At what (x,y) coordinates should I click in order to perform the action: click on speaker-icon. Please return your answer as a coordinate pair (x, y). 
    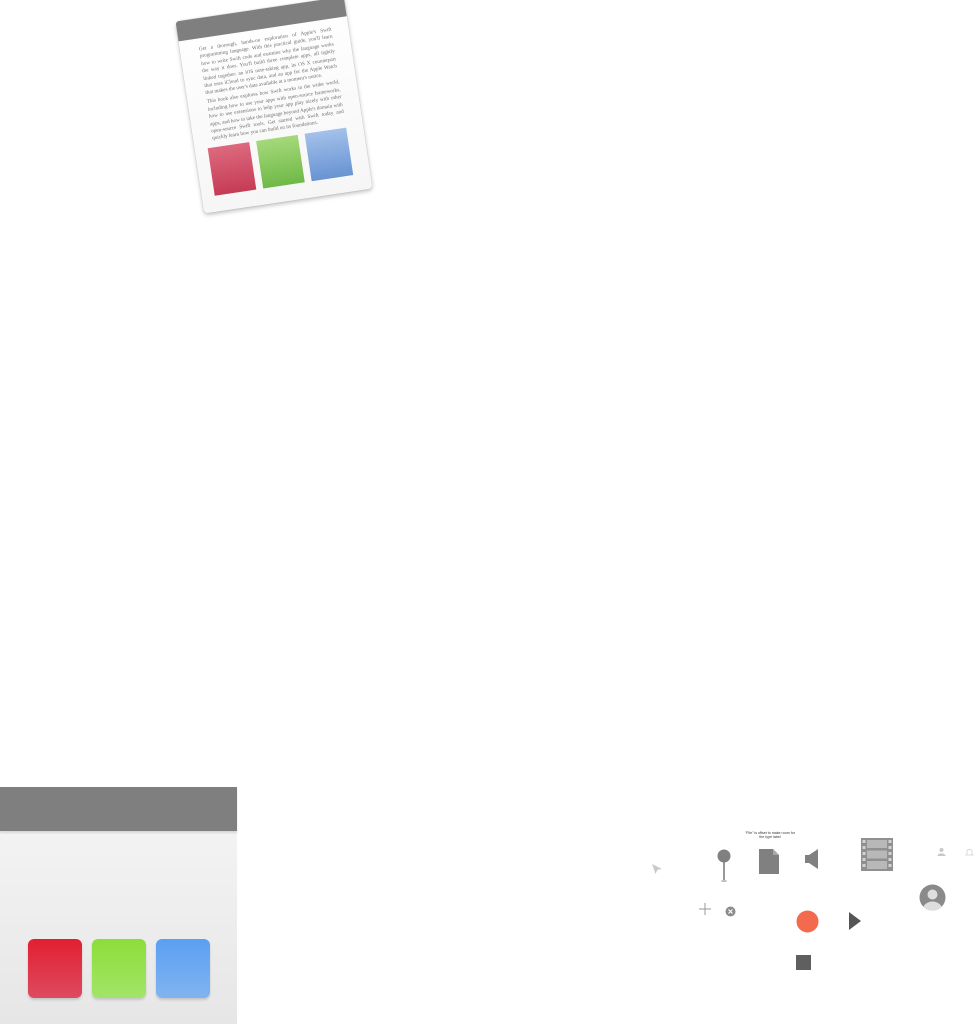
    Looking at the image, I should click on (812, 859).